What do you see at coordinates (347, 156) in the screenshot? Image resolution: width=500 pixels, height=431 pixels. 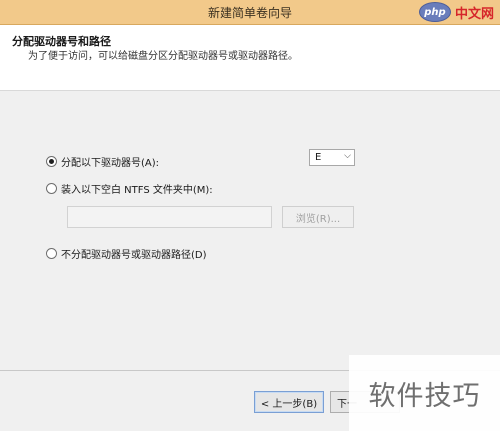 I see `chevron-down-icon: ⌵` at bounding box center [347, 156].